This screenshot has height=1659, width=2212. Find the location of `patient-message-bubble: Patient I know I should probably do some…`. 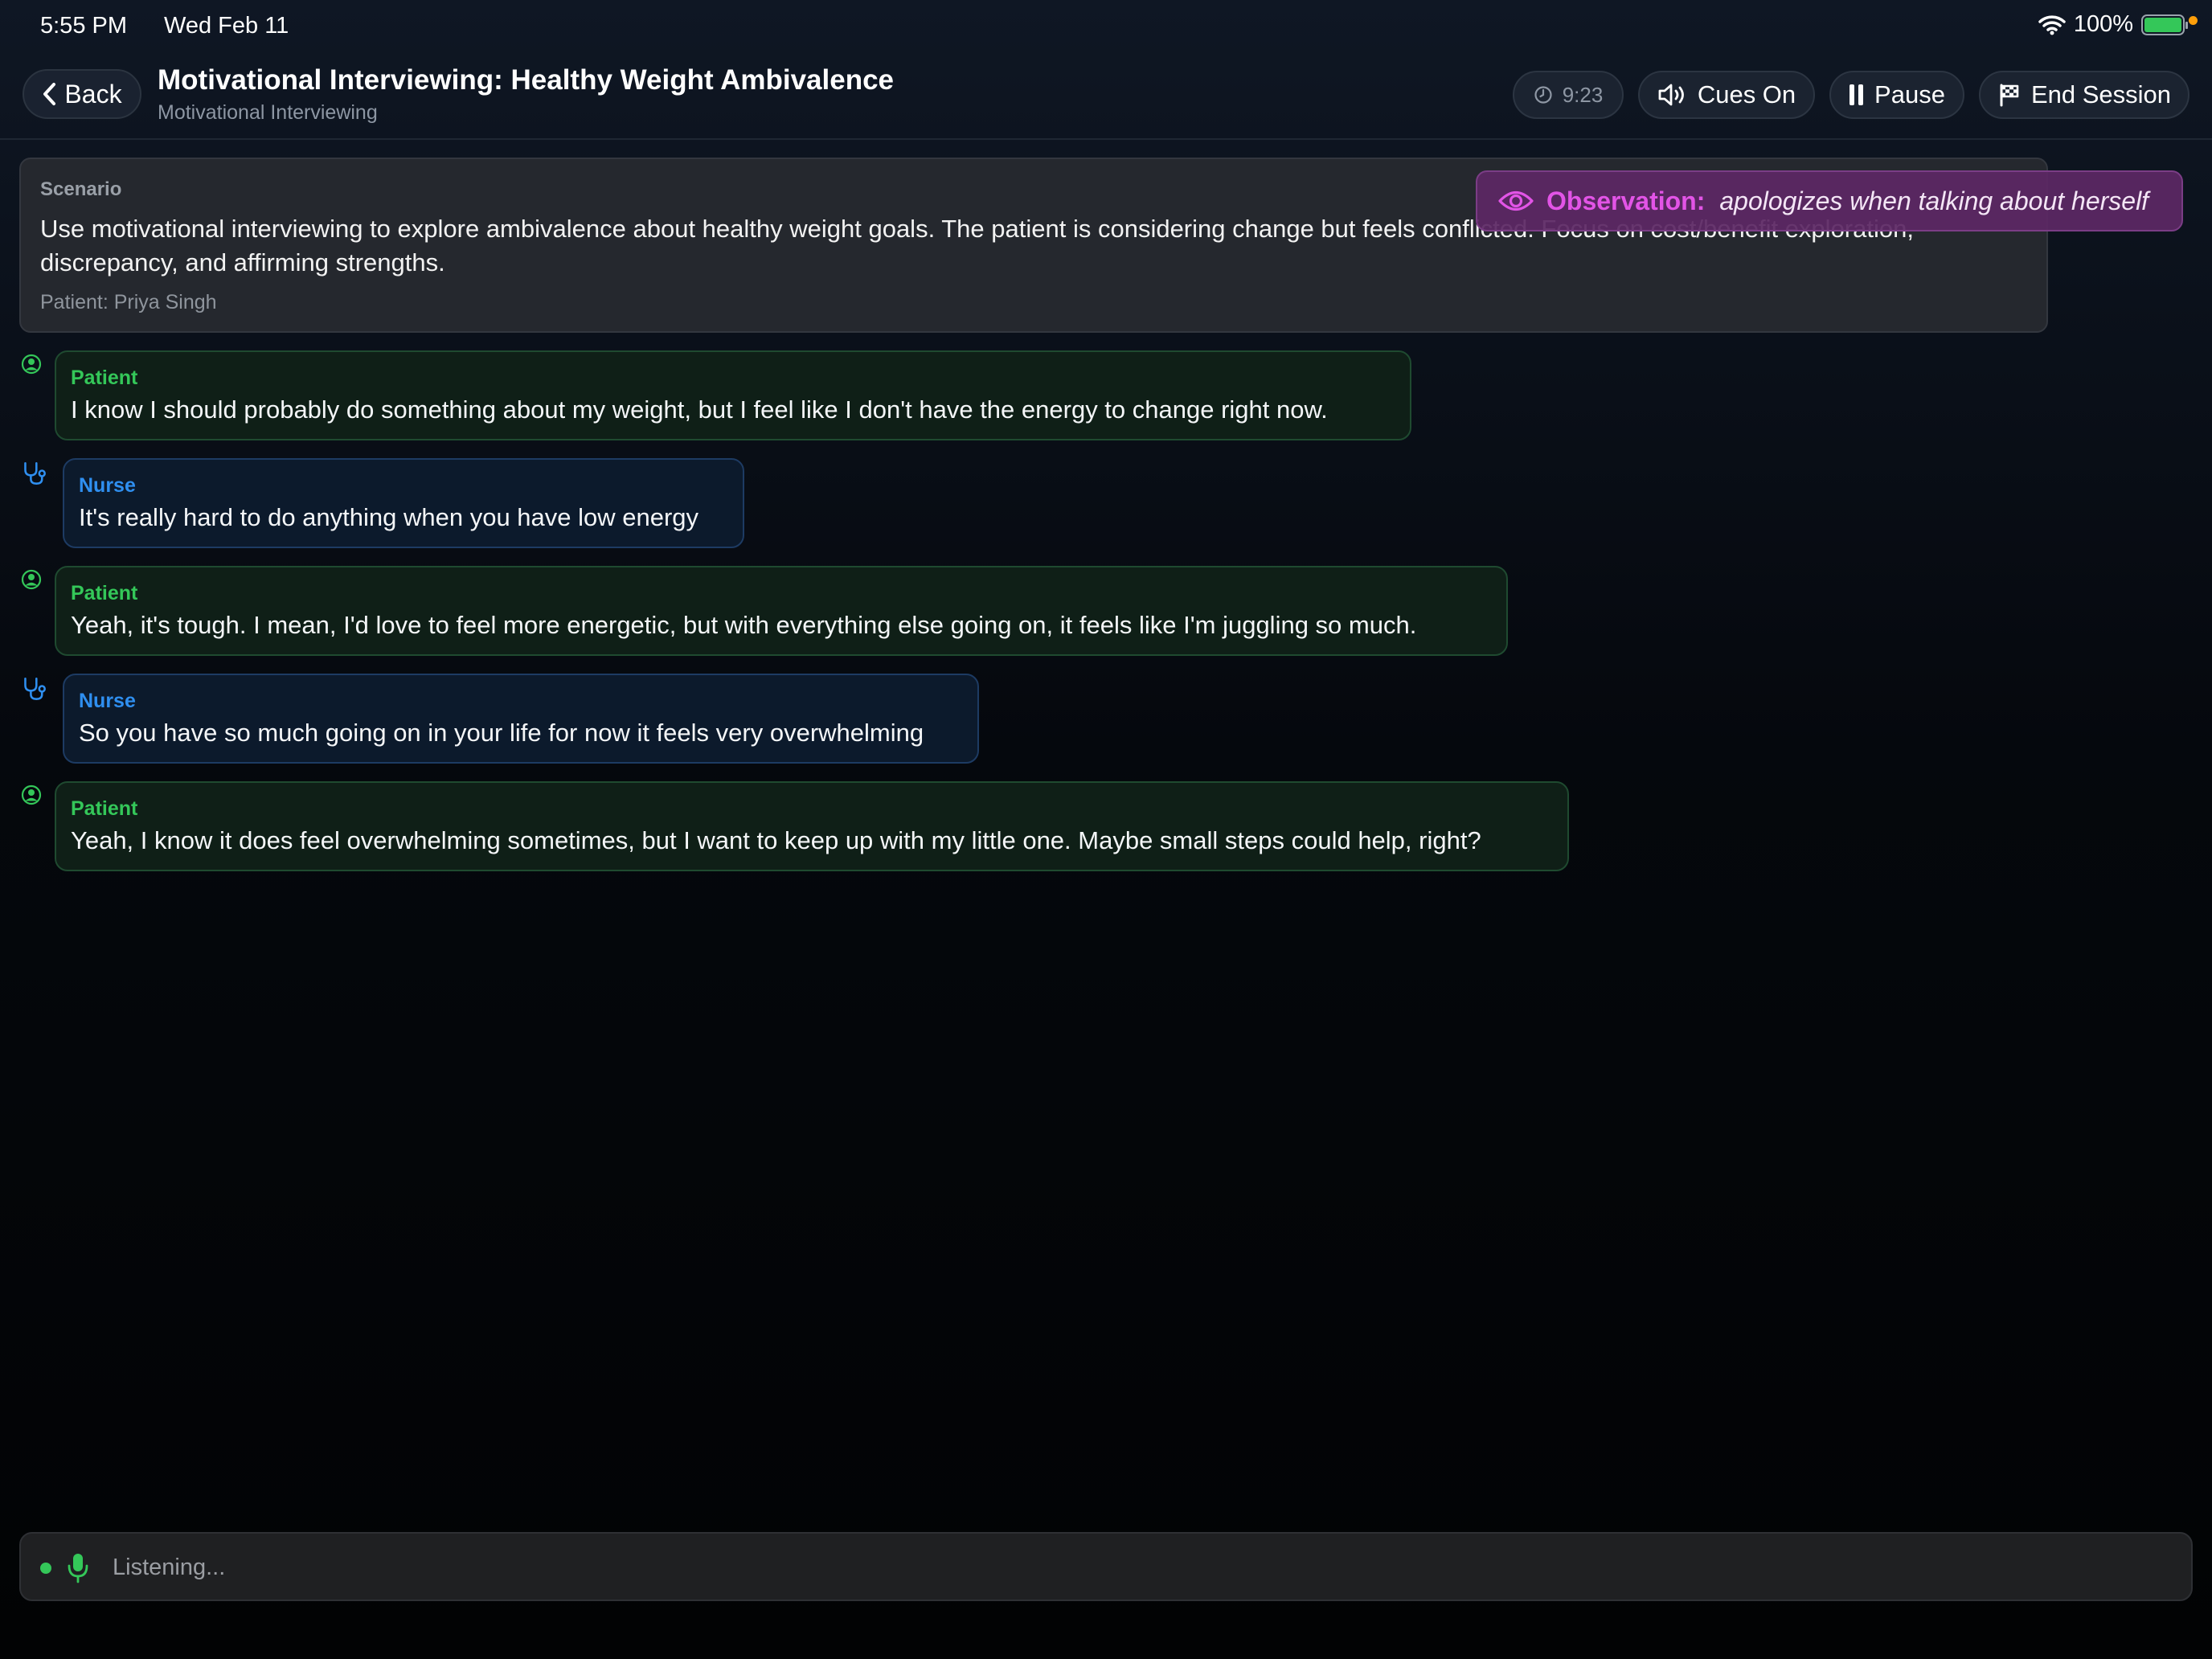

patient-message-bubble: Patient I know I should probably do some… is located at coordinates (733, 395).